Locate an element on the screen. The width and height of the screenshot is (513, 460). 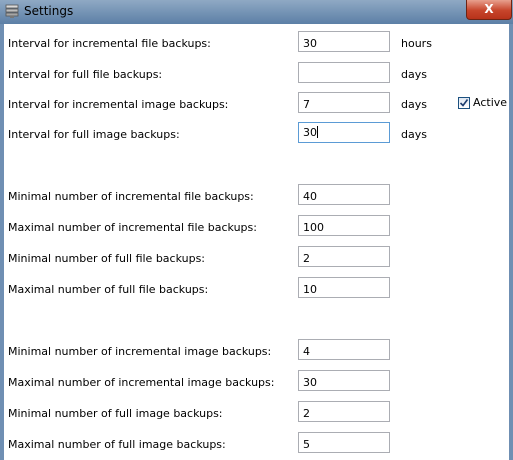
interval-full-image-input: 30 is located at coordinates (344, 132).